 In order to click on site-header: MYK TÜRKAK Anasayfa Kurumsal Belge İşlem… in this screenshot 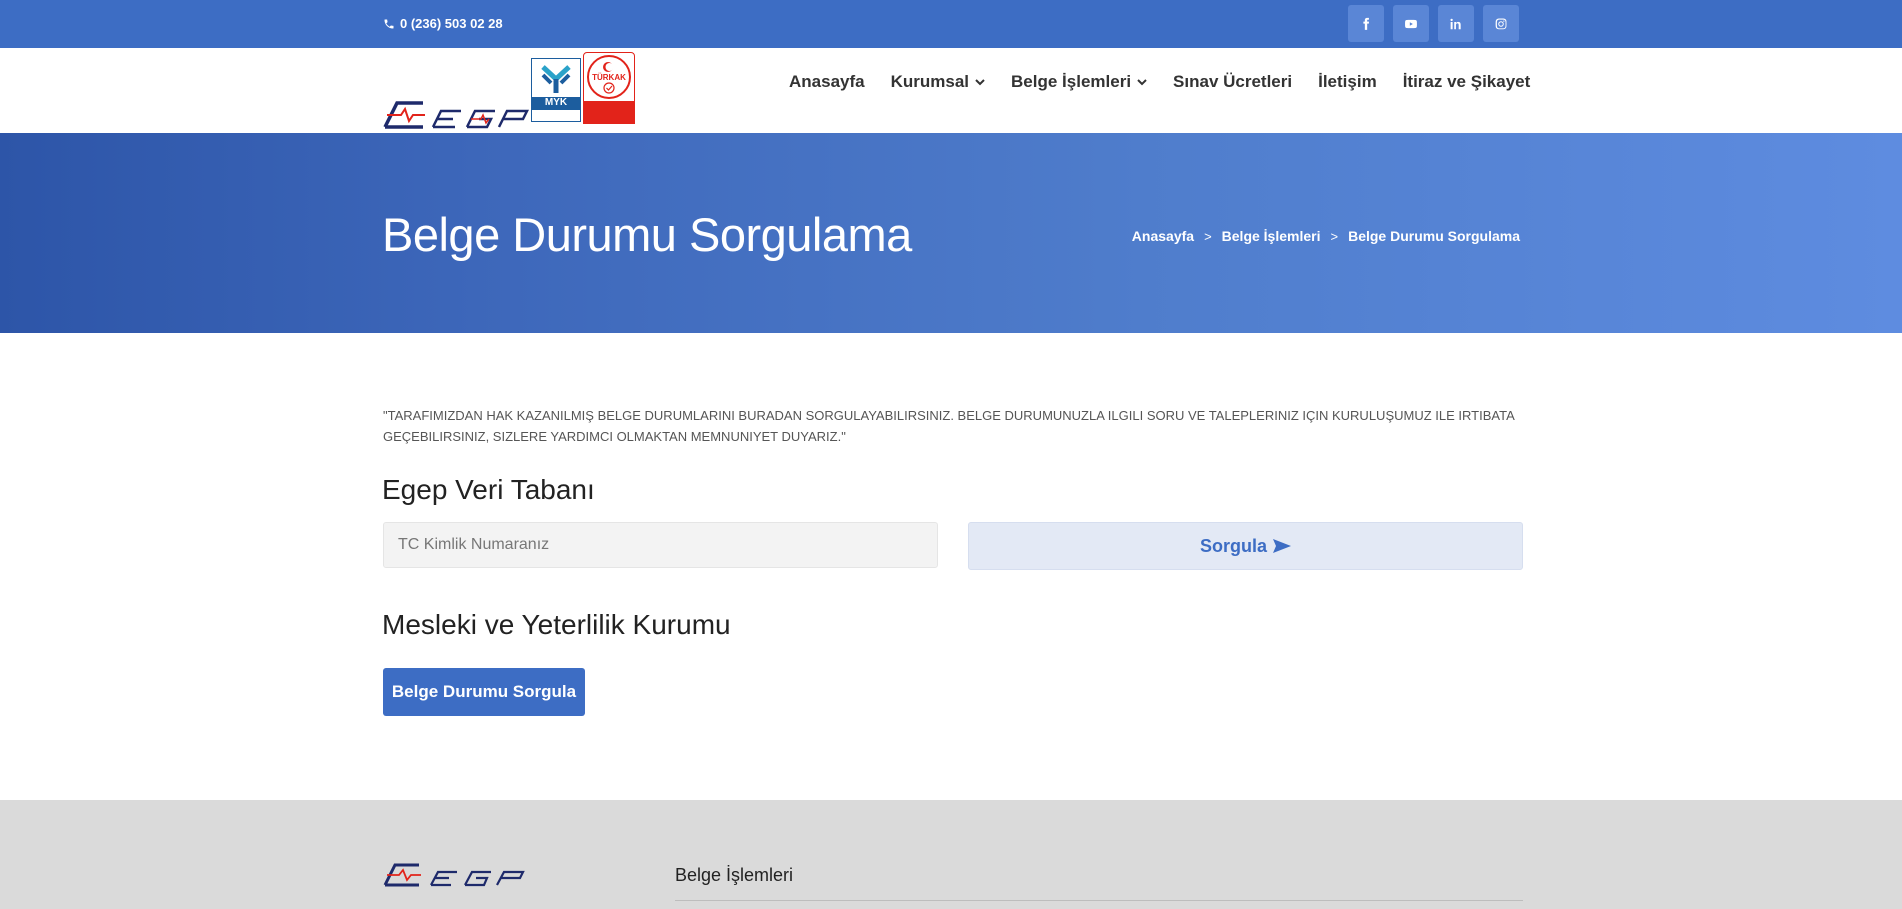, I will do `click(951, 90)`.